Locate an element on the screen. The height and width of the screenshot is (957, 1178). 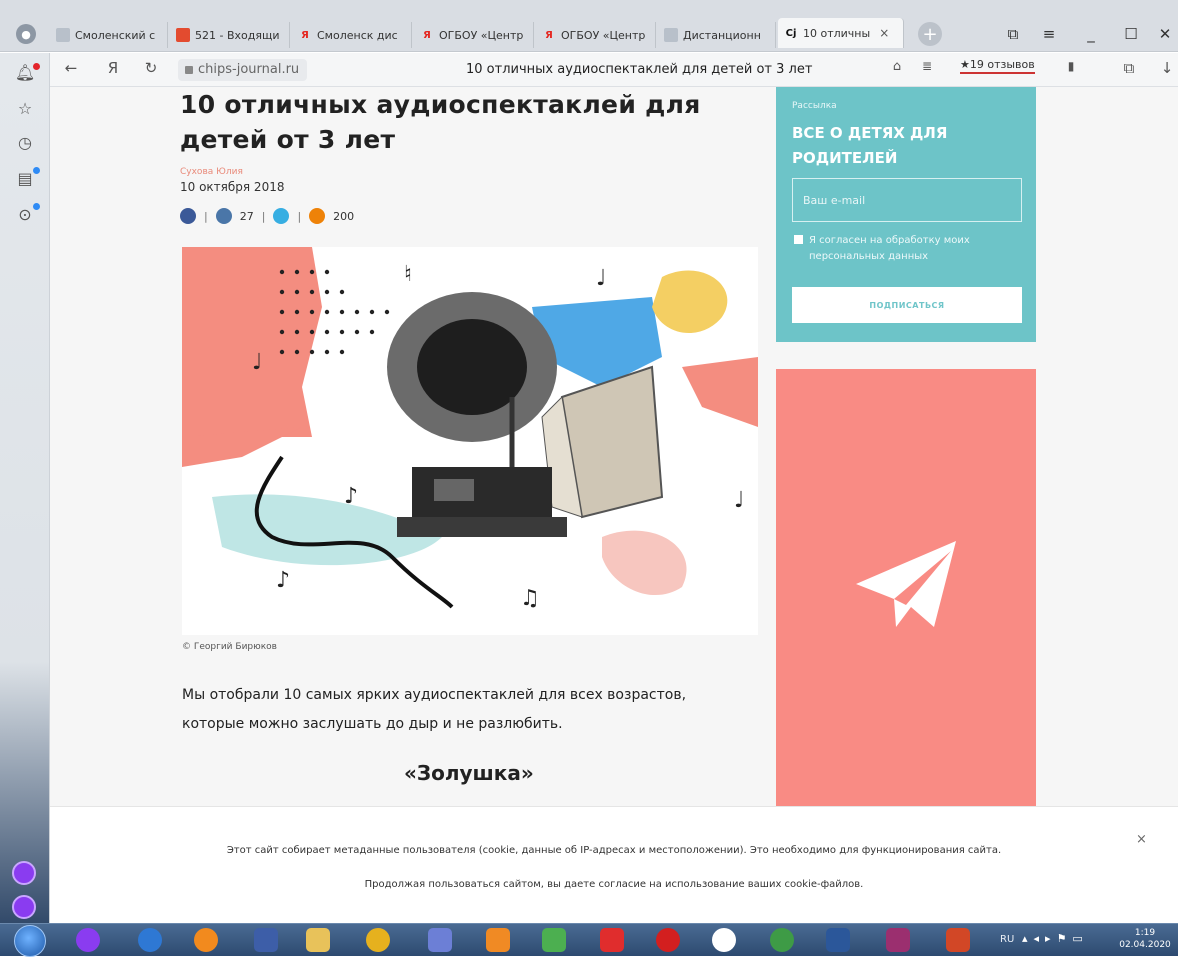
yandex-logo-icon: Я is located at coordinates (113, 68).